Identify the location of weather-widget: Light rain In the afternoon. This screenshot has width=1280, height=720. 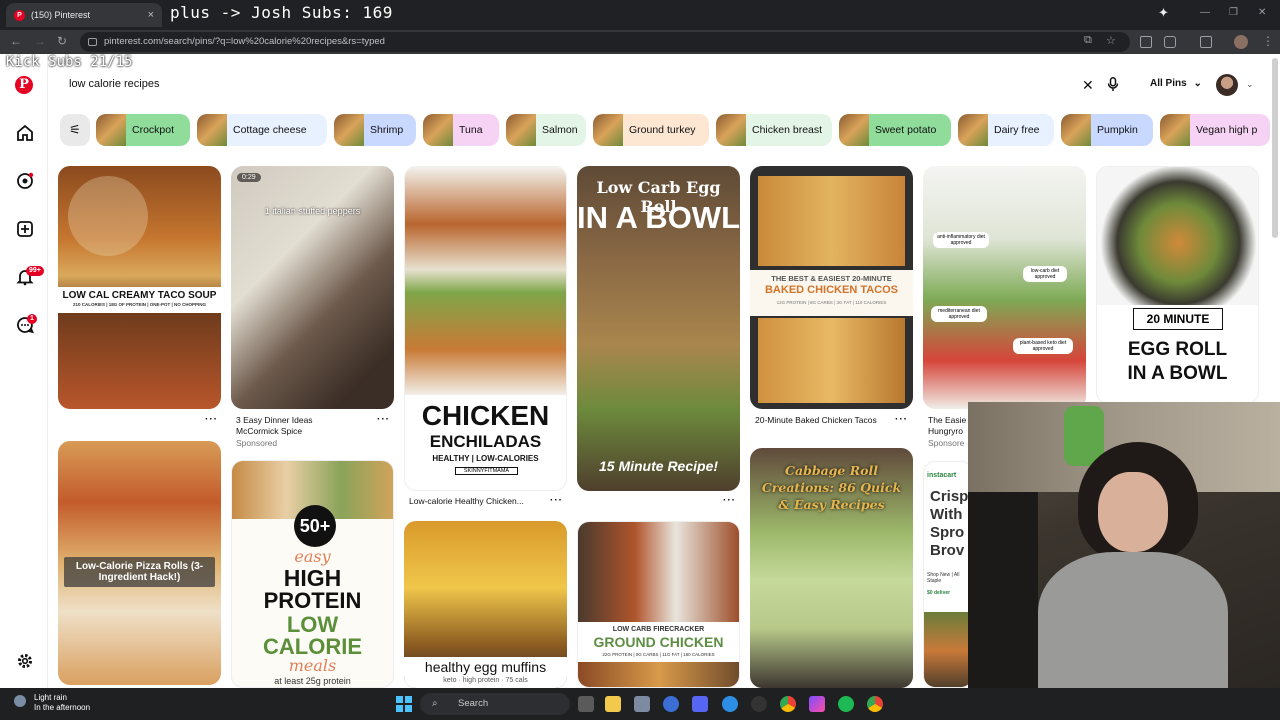
(52, 703).